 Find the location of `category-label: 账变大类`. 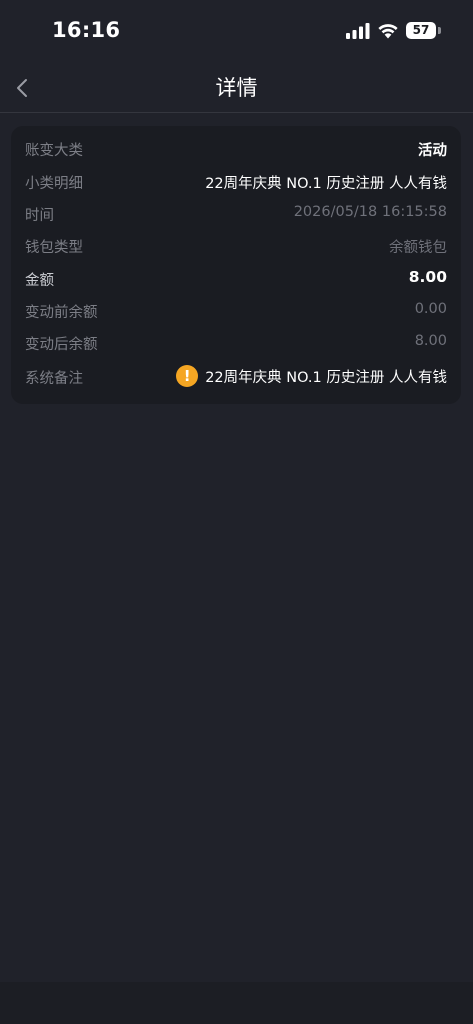

category-label: 账变大类 is located at coordinates (54, 151).